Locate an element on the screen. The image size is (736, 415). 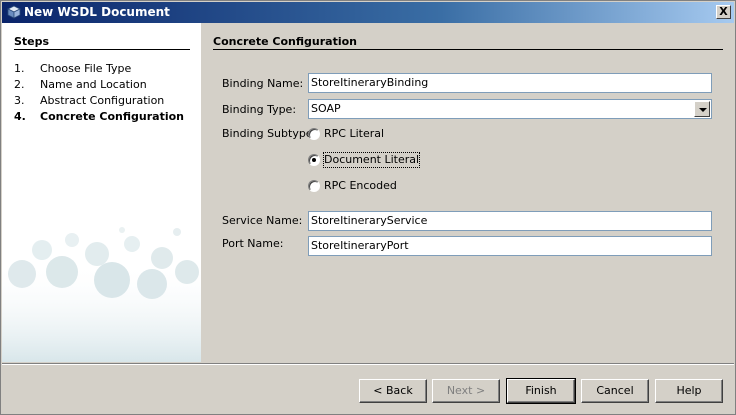
service-name-input: StoreItineraryService is located at coordinates (510, 221).